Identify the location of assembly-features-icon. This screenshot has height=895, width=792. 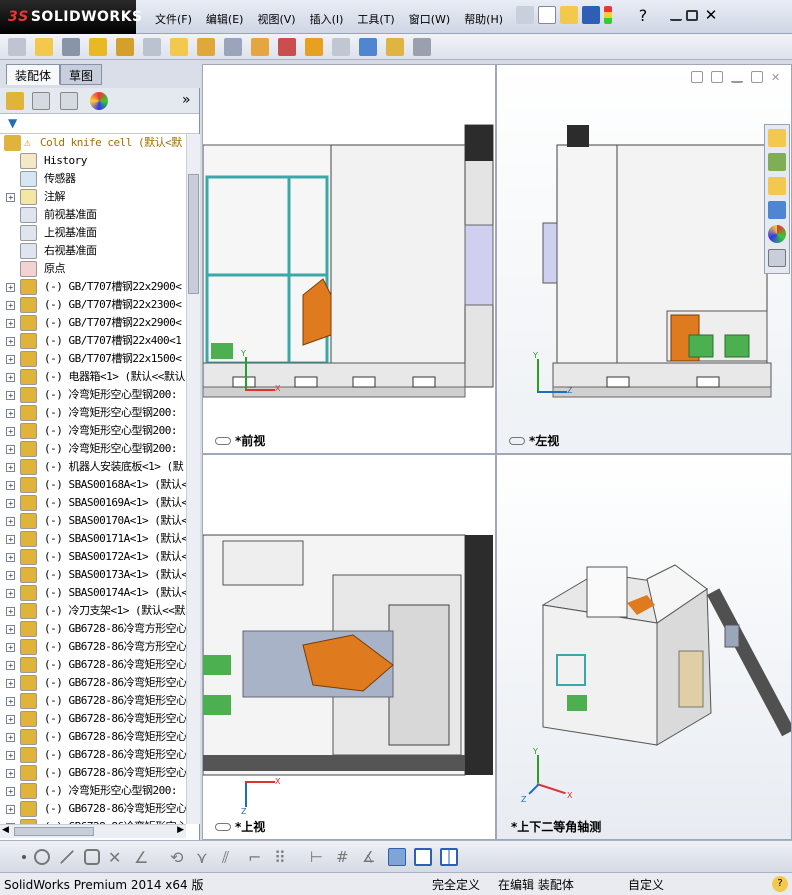
(206, 47).